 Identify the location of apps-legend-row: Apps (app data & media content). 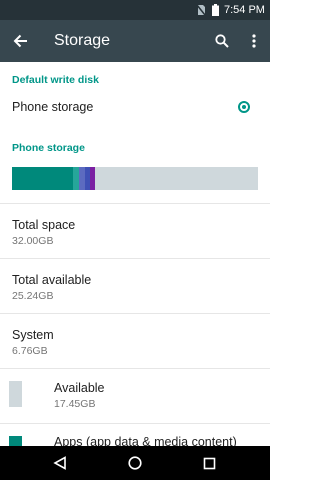
(135, 435).